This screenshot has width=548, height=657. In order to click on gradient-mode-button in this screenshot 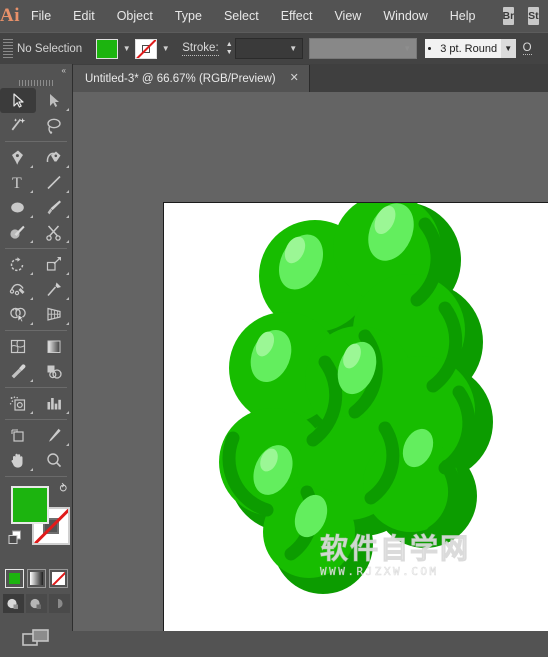, I will do `click(36, 578)`.